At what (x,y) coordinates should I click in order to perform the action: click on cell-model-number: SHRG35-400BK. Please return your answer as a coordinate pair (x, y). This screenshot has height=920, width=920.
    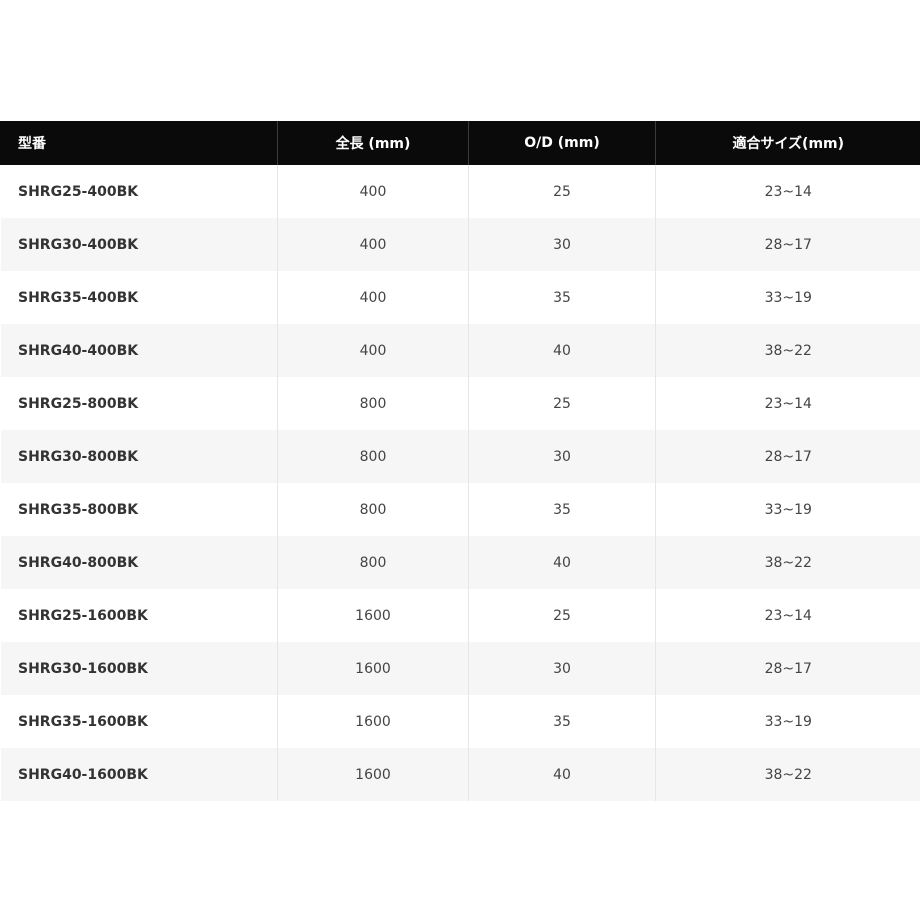
    Looking at the image, I should click on (139, 297).